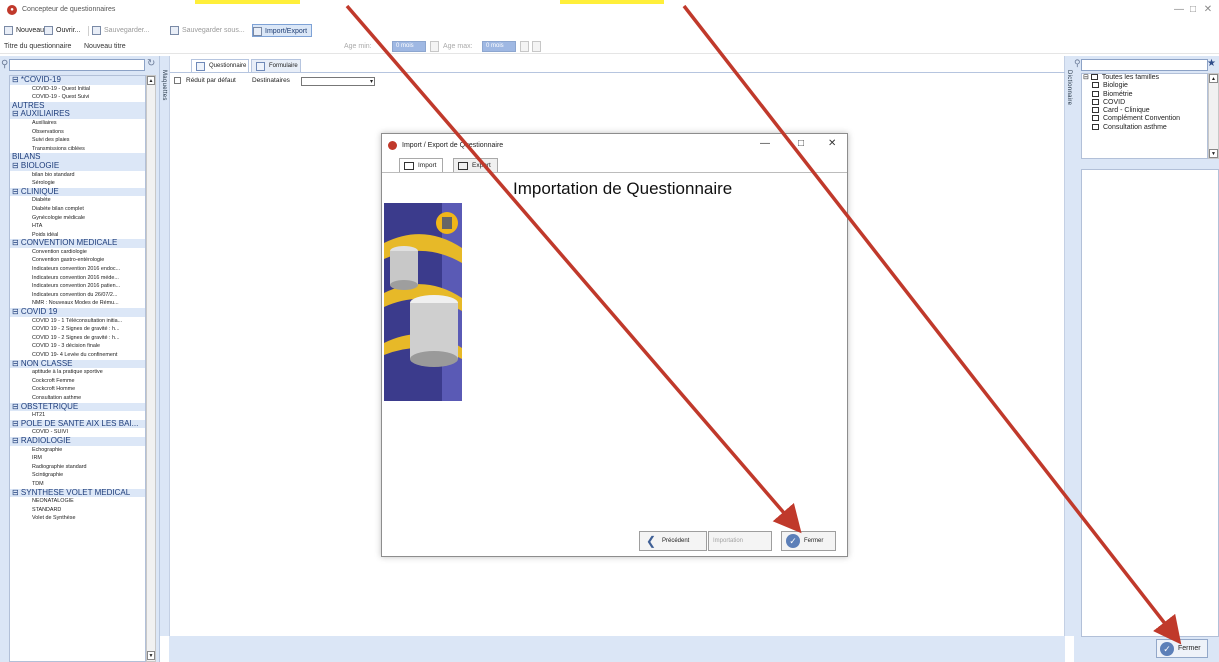 This screenshot has height=662, width=1219. What do you see at coordinates (434, 46) in the screenshot?
I see `age-min-stepper` at bounding box center [434, 46].